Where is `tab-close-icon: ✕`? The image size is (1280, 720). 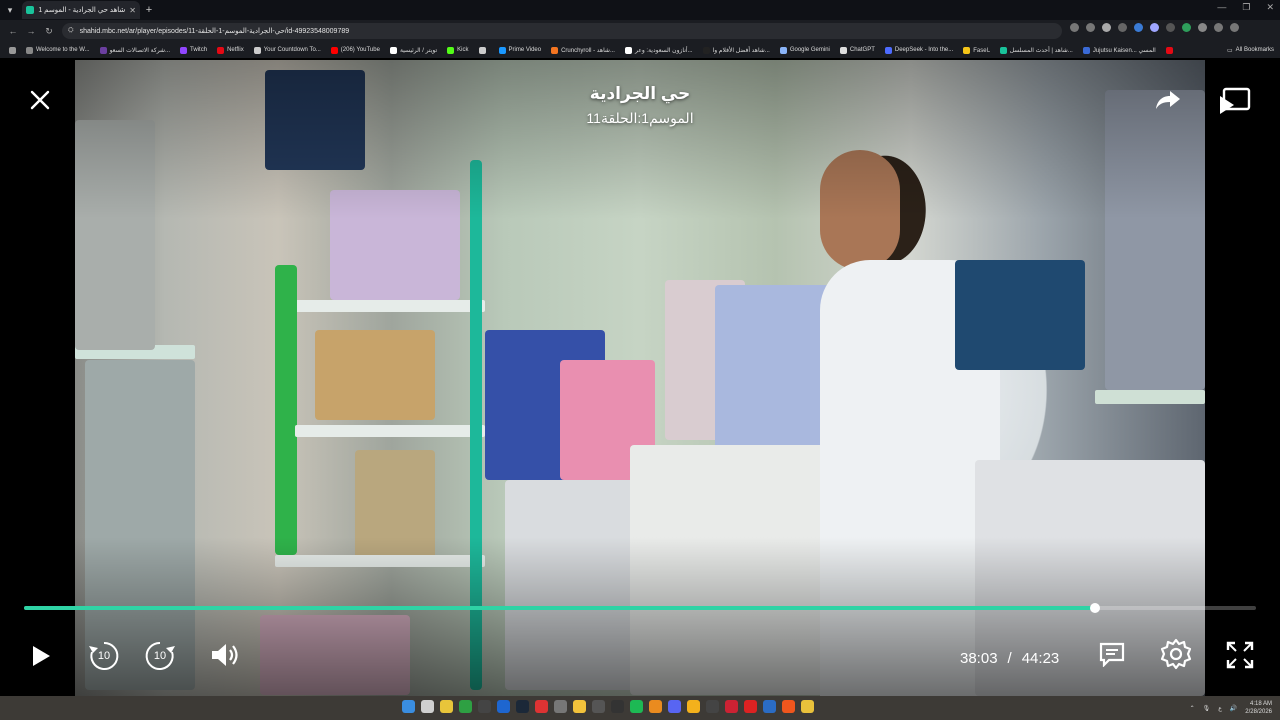
tab-close-icon: ✕ is located at coordinates (132, 10).